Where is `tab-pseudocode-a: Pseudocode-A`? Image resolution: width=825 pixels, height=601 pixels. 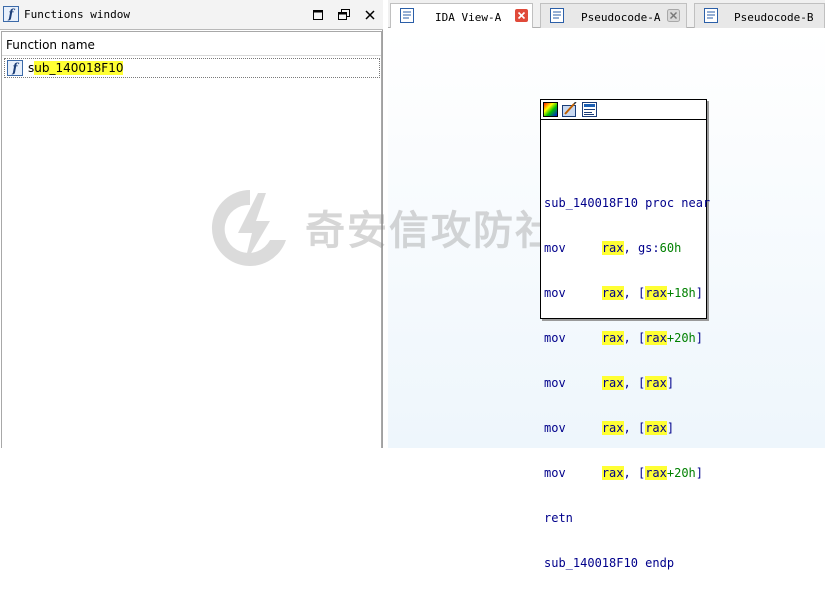 tab-pseudocode-a: Pseudocode-A is located at coordinates (613, 15).